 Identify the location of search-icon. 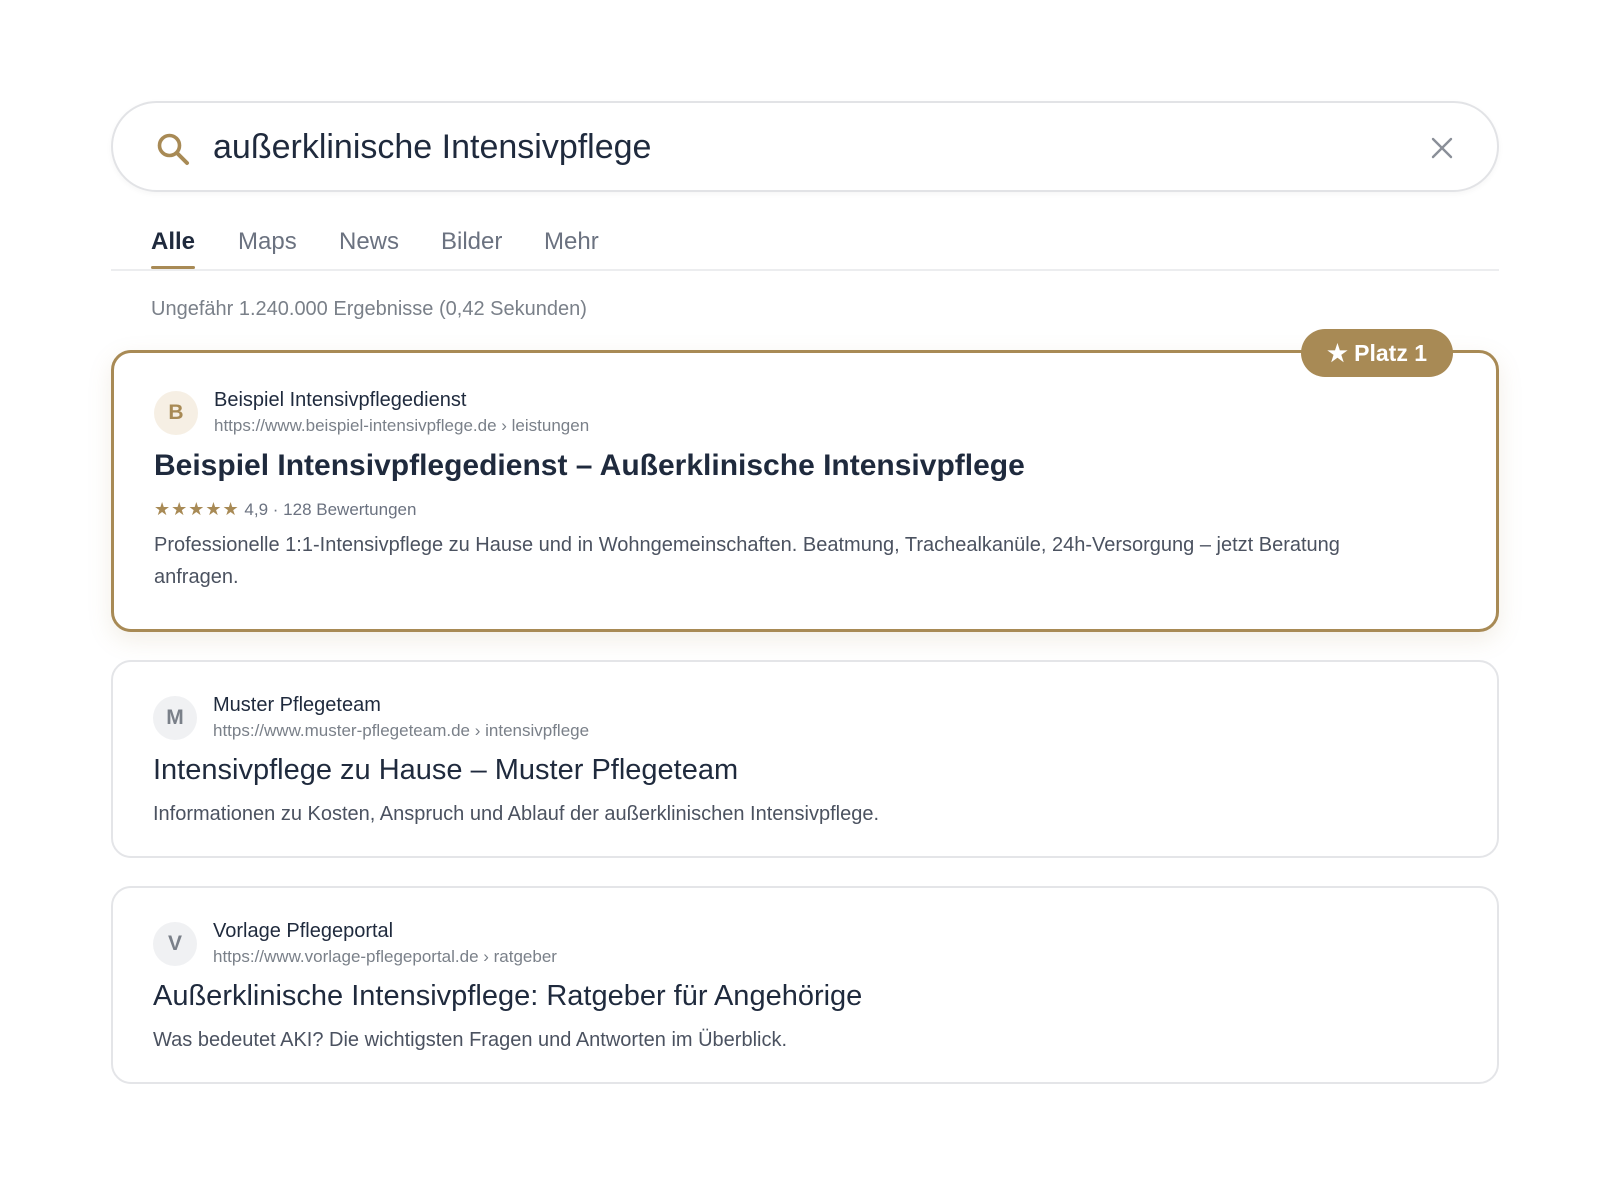
(173, 149).